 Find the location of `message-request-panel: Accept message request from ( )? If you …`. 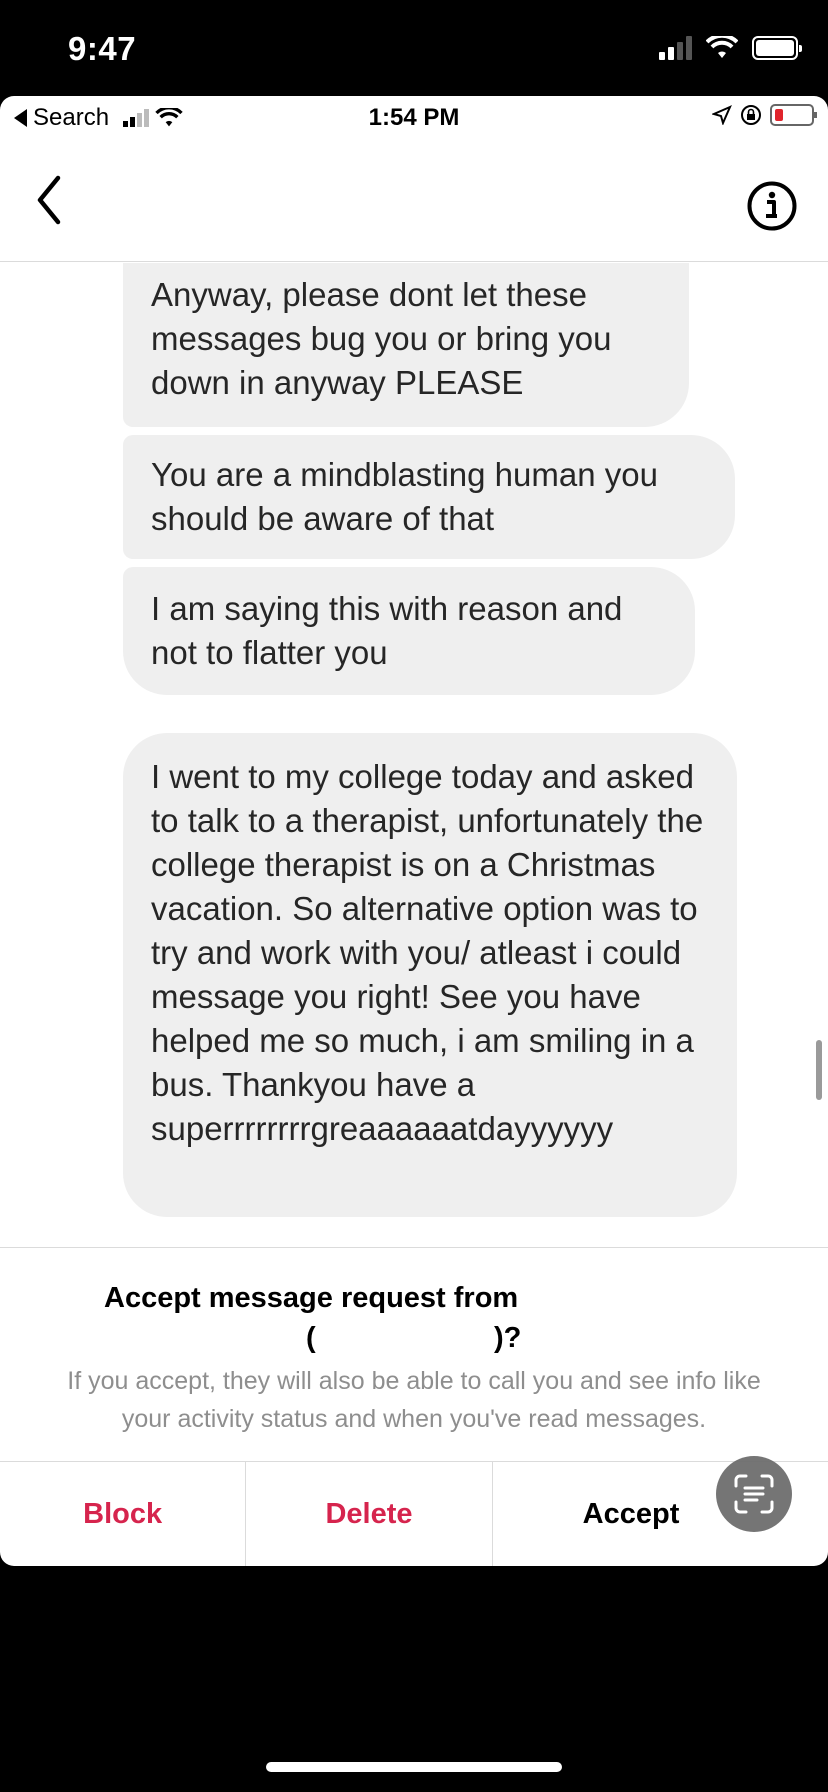

message-request-panel: Accept message request from ( )? If you … is located at coordinates (414, 1354).